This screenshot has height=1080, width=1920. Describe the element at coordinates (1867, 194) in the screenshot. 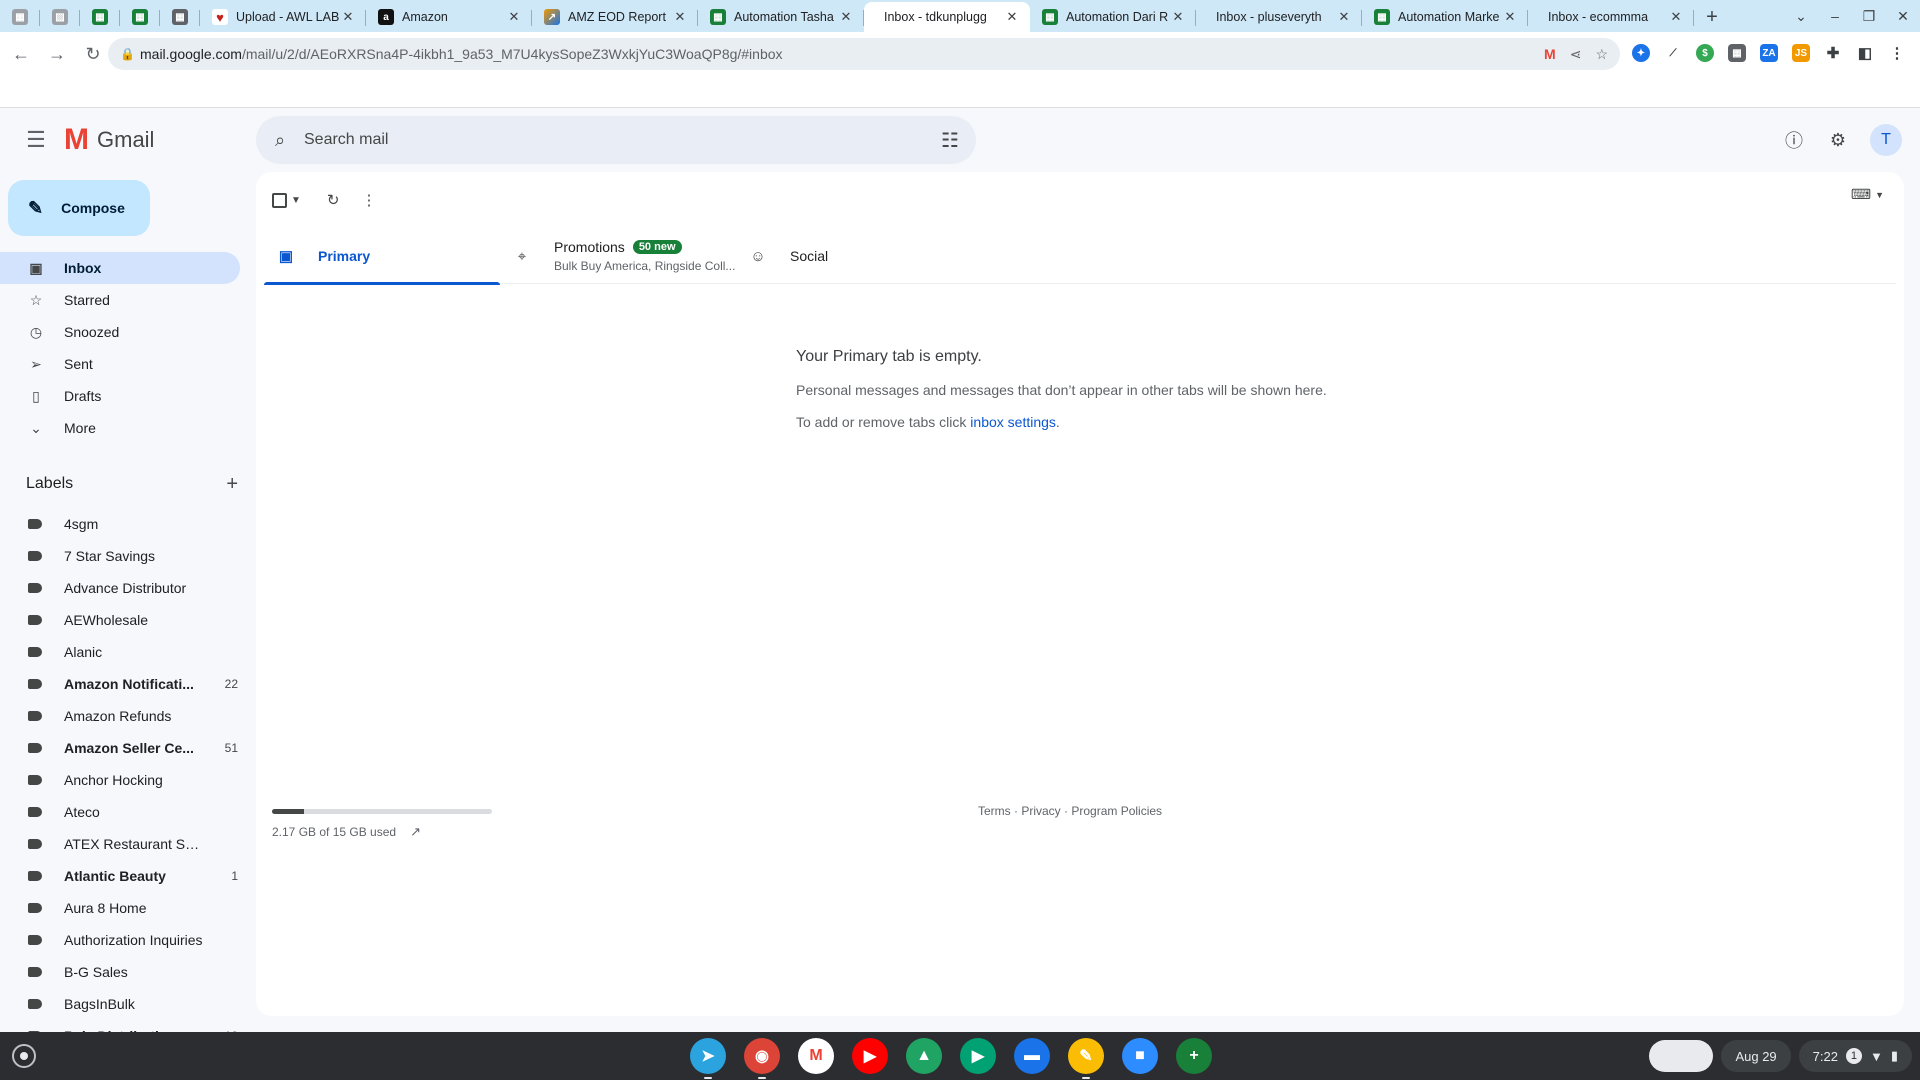

I see `input-tools: ⌨ ▼` at that location.